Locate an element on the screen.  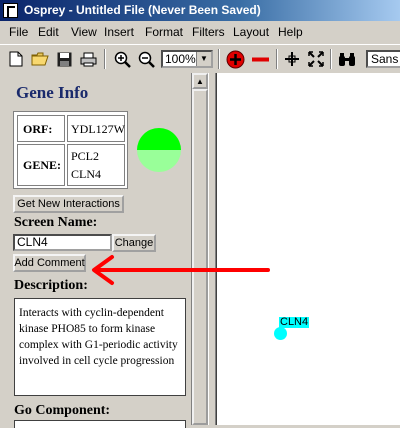
menu-edit: Edit is located at coordinates (48, 32).